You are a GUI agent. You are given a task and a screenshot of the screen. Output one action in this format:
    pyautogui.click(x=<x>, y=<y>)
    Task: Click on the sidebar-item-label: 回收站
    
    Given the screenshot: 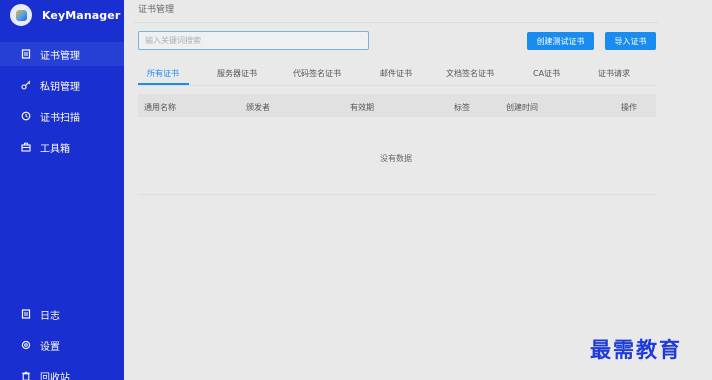 What is the action you would take?
    pyautogui.click(x=55, y=376)
    